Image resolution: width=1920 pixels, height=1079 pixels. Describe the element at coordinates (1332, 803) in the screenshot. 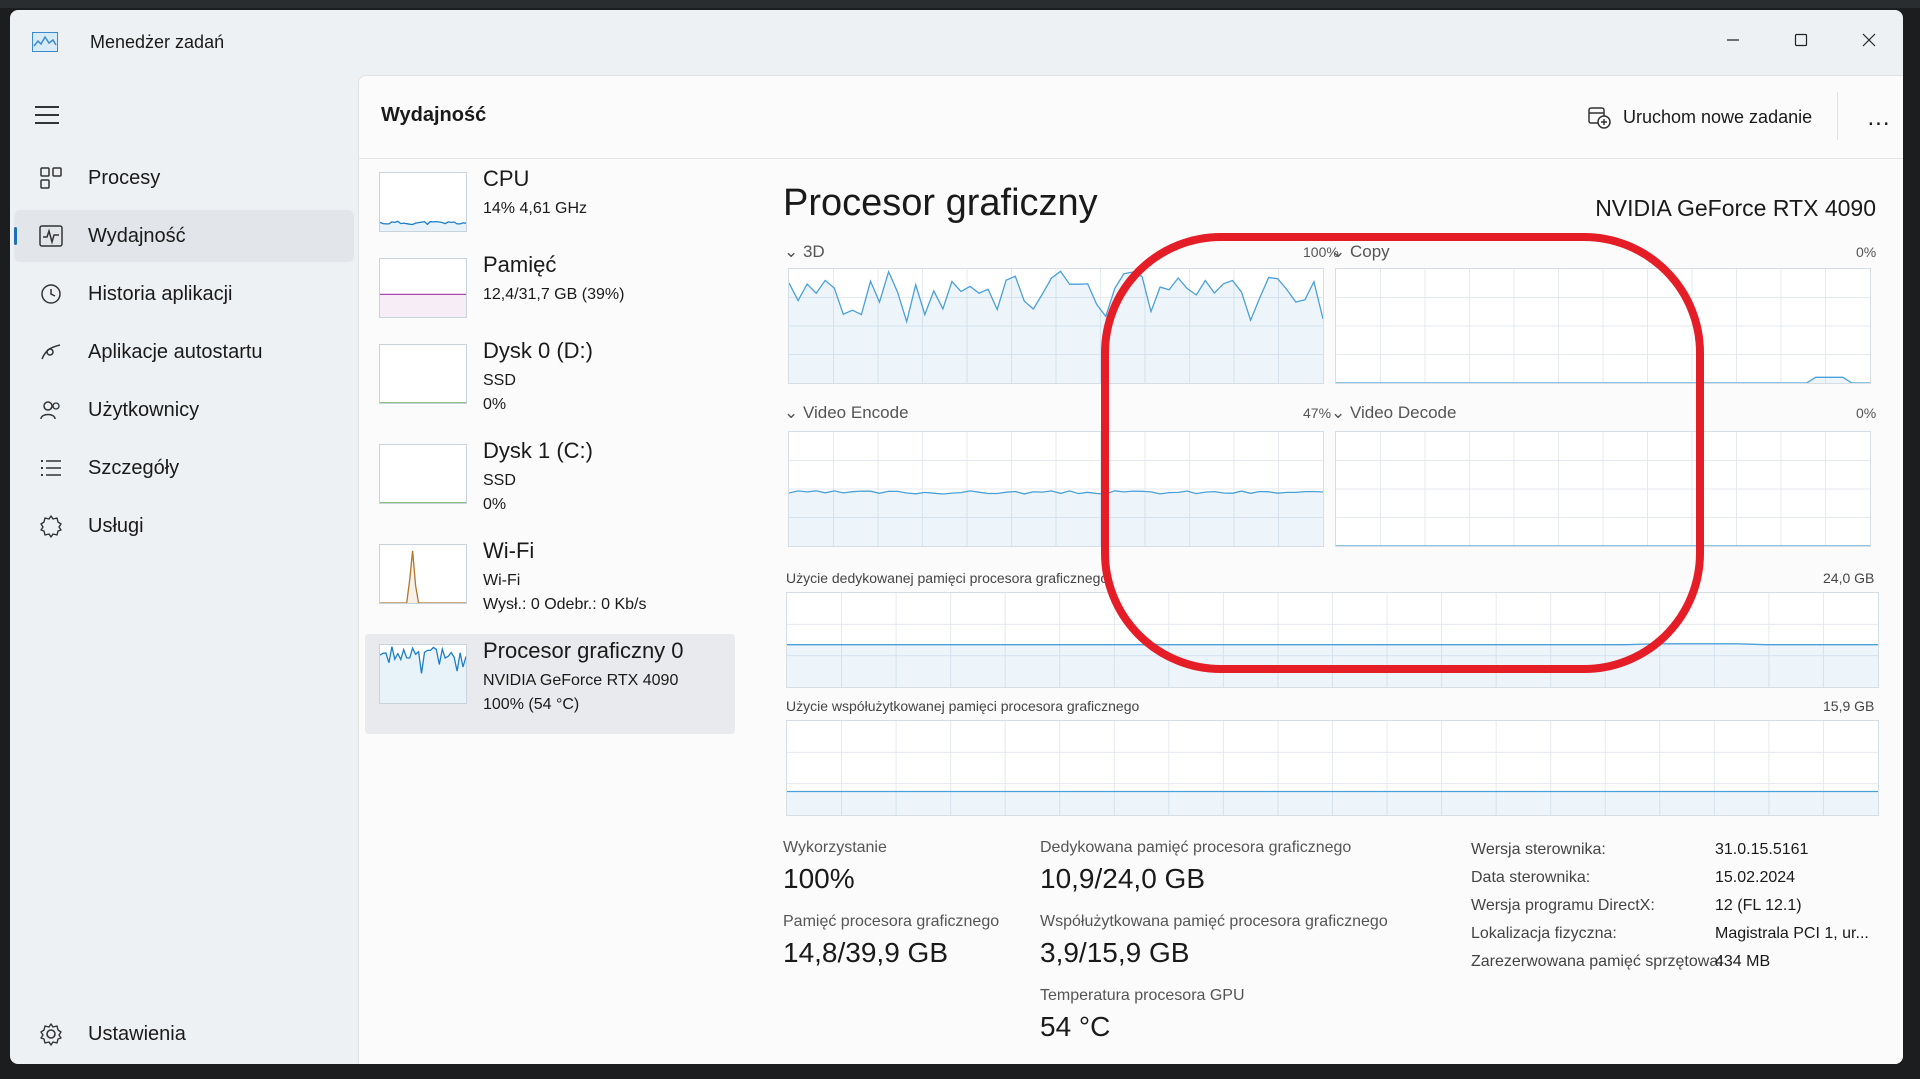

I see `shared-memory-area` at that location.